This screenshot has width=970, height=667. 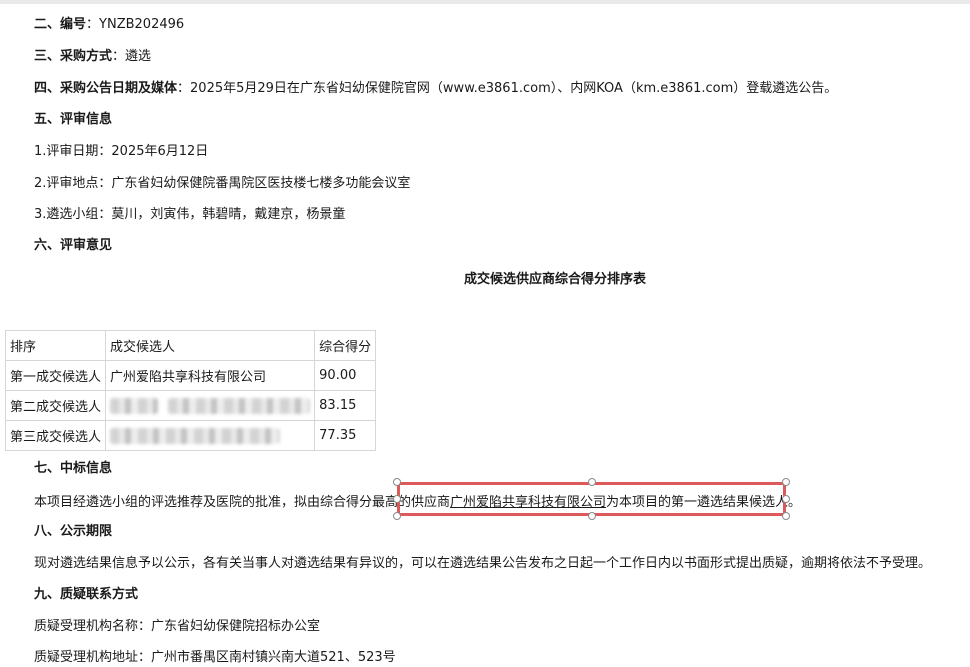 What do you see at coordinates (345, 375) in the screenshot?
I see `score-cell: 90.00` at bounding box center [345, 375].